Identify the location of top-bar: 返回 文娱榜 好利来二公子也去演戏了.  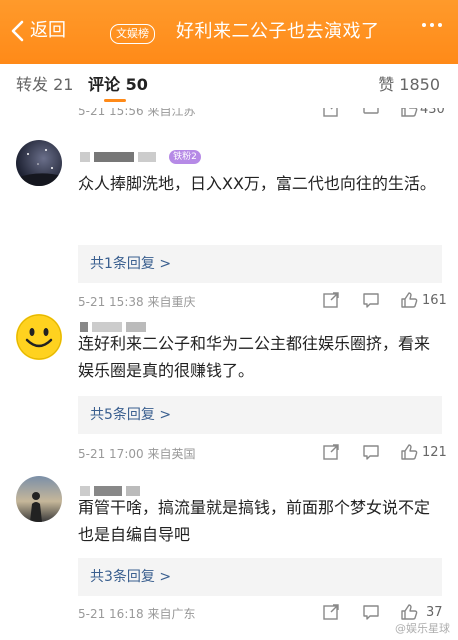
(229, 32).